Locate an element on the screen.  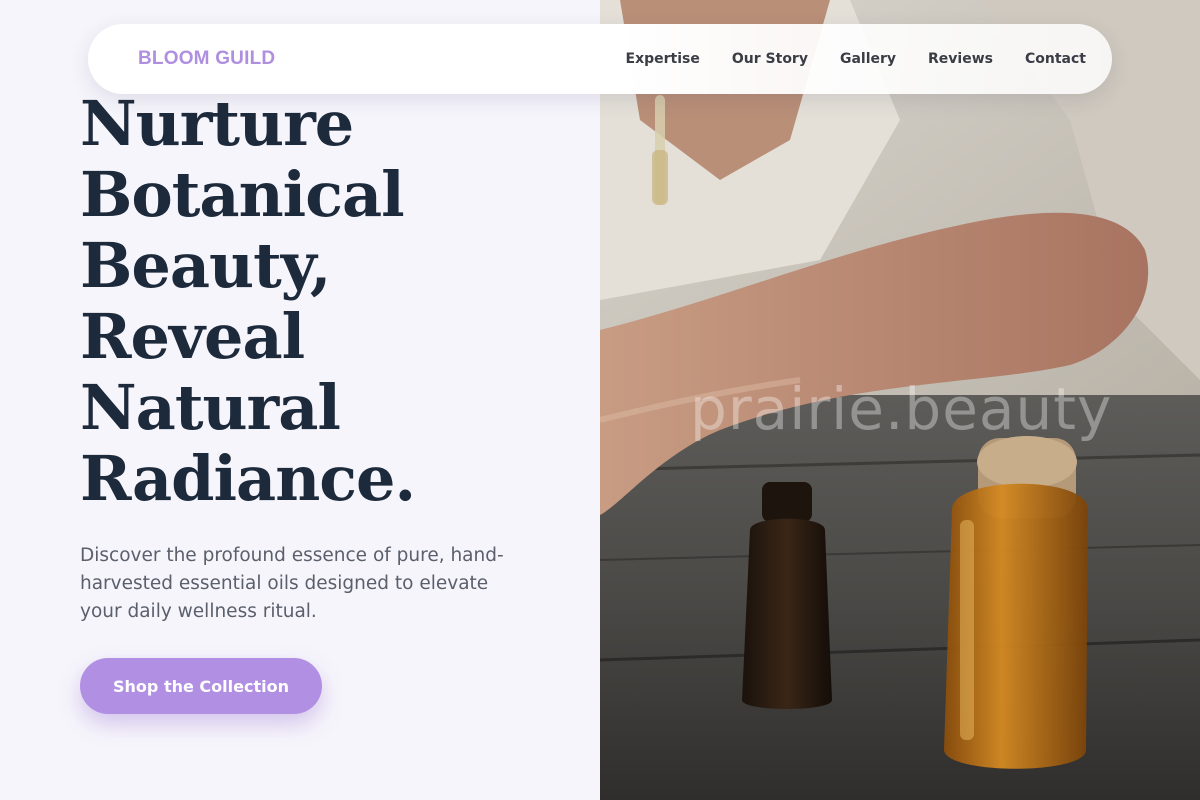
nav-item-gallery: Gallery is located at coordinates (868, 59).